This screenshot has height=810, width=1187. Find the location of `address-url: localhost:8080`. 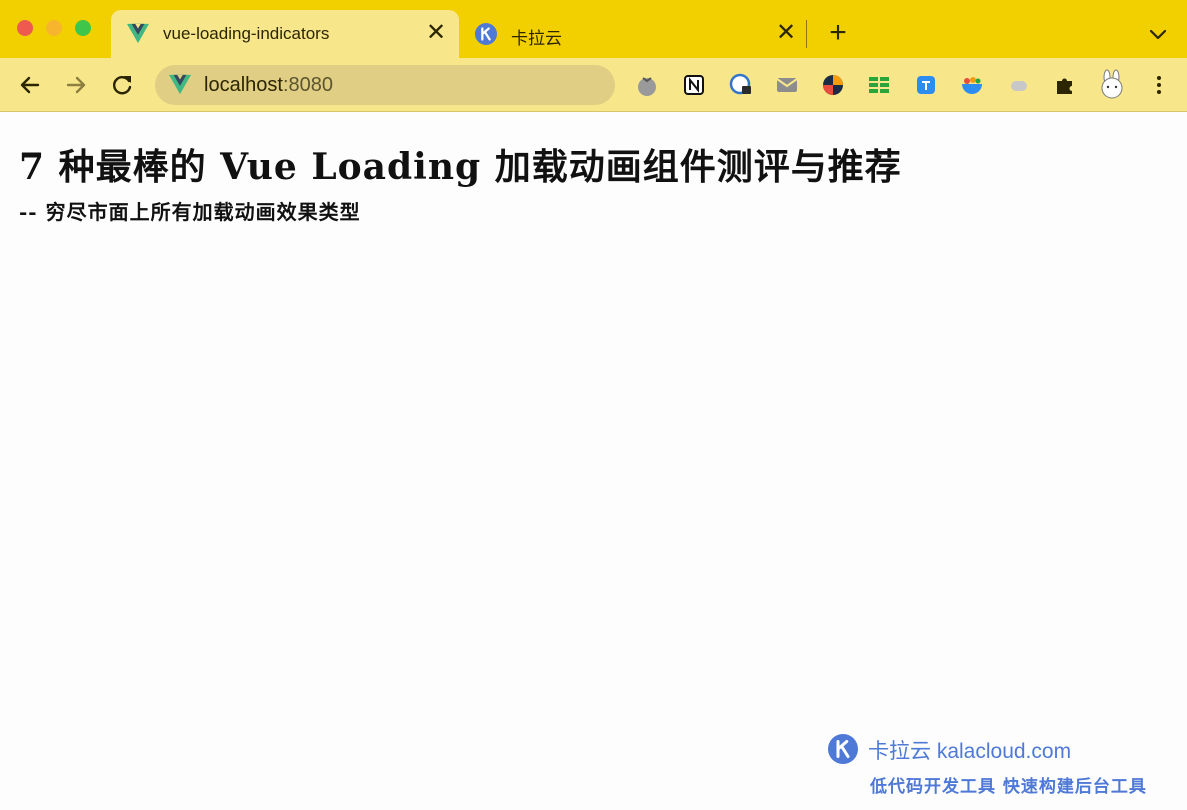

address-url: localhost:8080 is located at coordinates (268, 85).